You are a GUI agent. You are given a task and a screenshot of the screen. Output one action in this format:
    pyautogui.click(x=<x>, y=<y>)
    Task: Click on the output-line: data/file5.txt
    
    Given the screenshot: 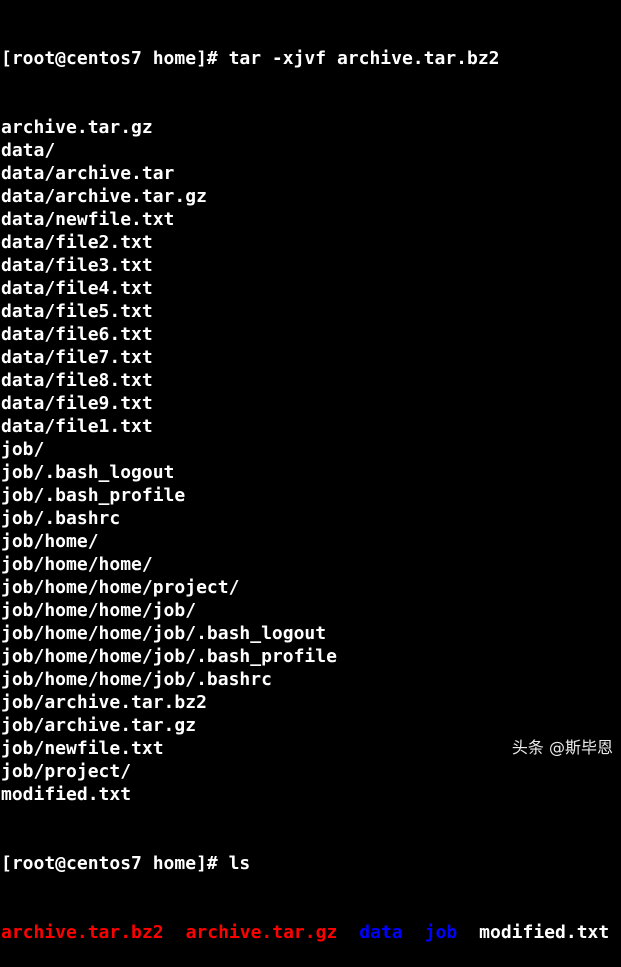 What is the action you would take?
    pyautogui.click(x=77, y=311)
    